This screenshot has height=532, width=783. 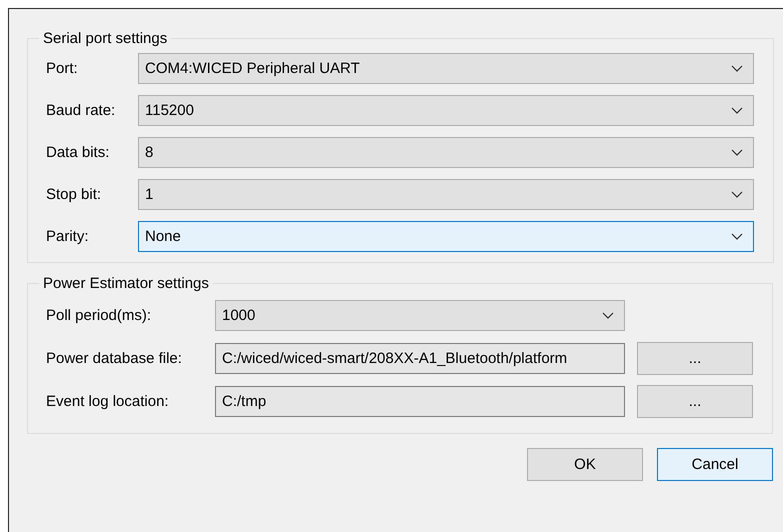 I want to click on group-title: Power Estimator settings, so click(x=126, y=283).